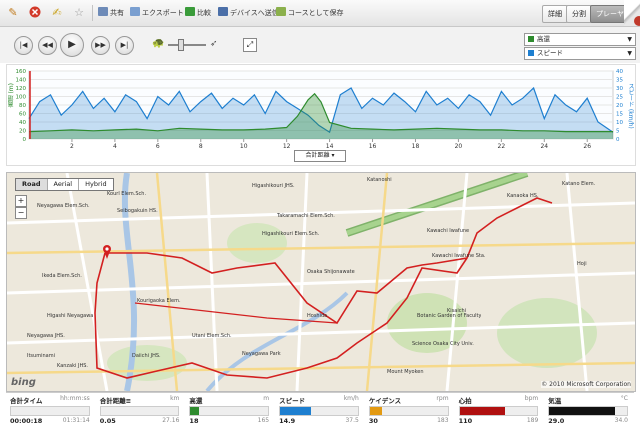  Describe the element at coordinates (582, 264) in the screenshot. I see `map-place-label: Hoji` at that location.